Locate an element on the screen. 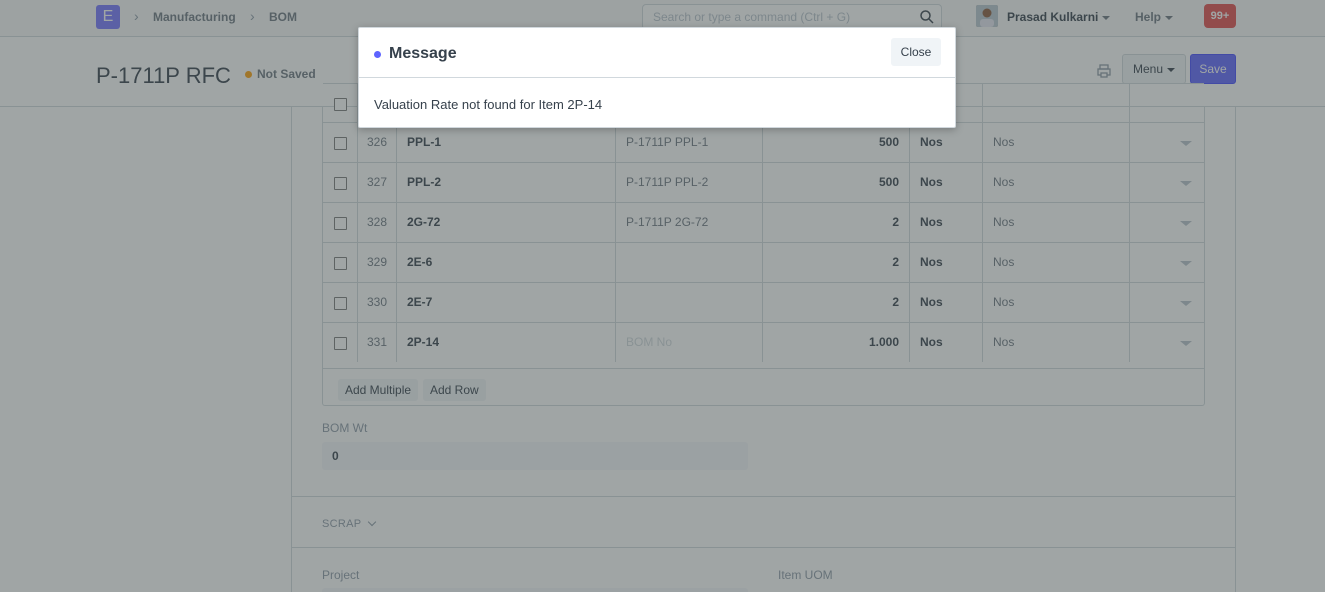 Image resolution: width=1325 pixels, height=592 pixels. dialog-message: Valuation Rate not found for Item 2P-14 is located at coordinates (488, 104).